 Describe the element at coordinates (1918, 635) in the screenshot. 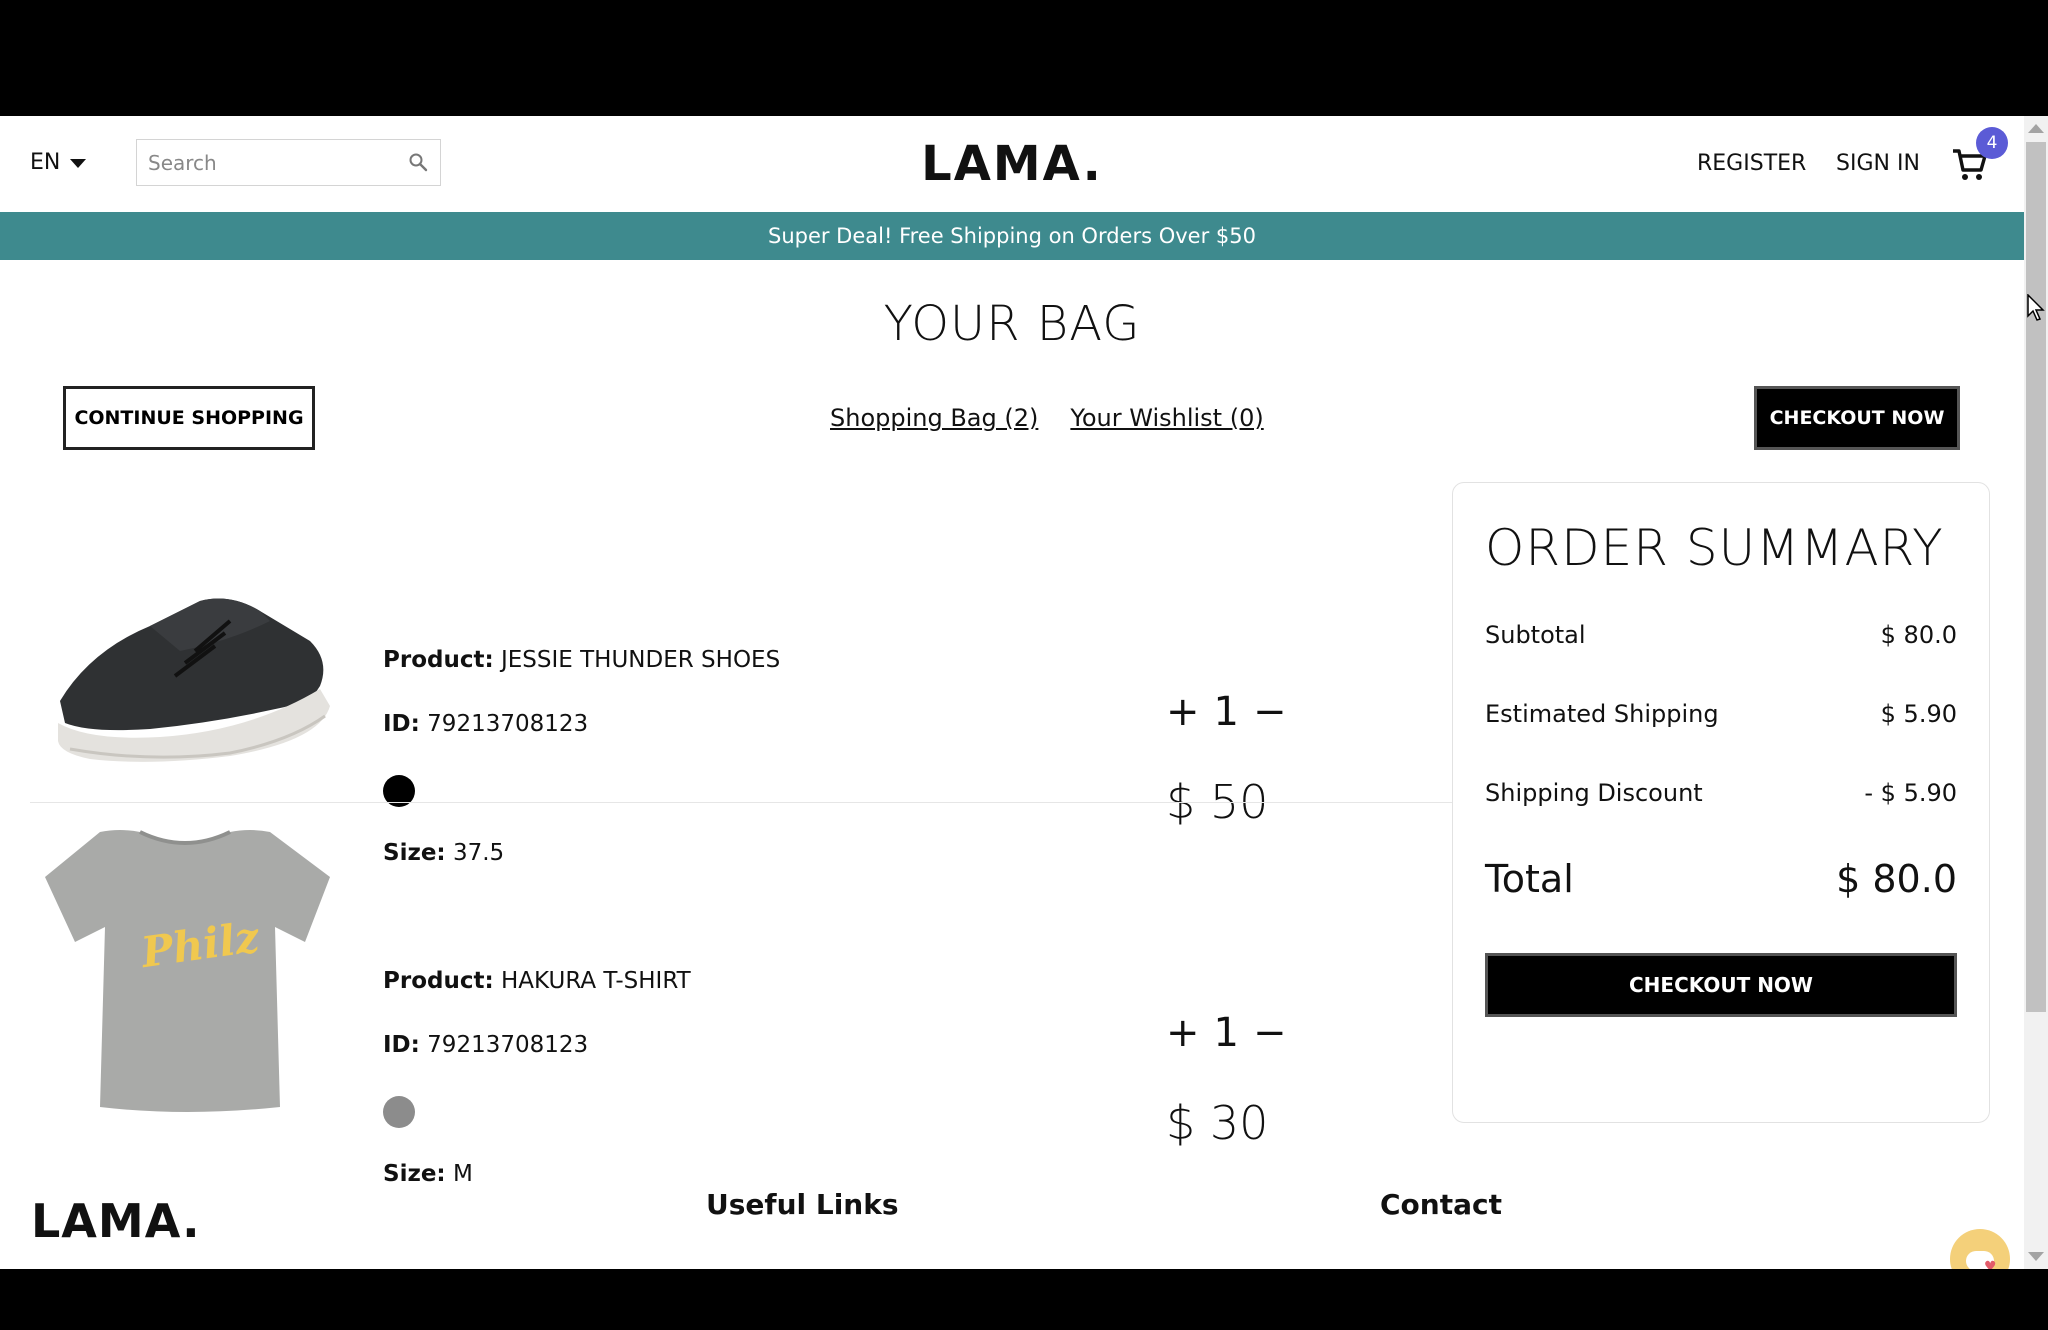

I see `subtotal-value: $ 80.0` at that location.